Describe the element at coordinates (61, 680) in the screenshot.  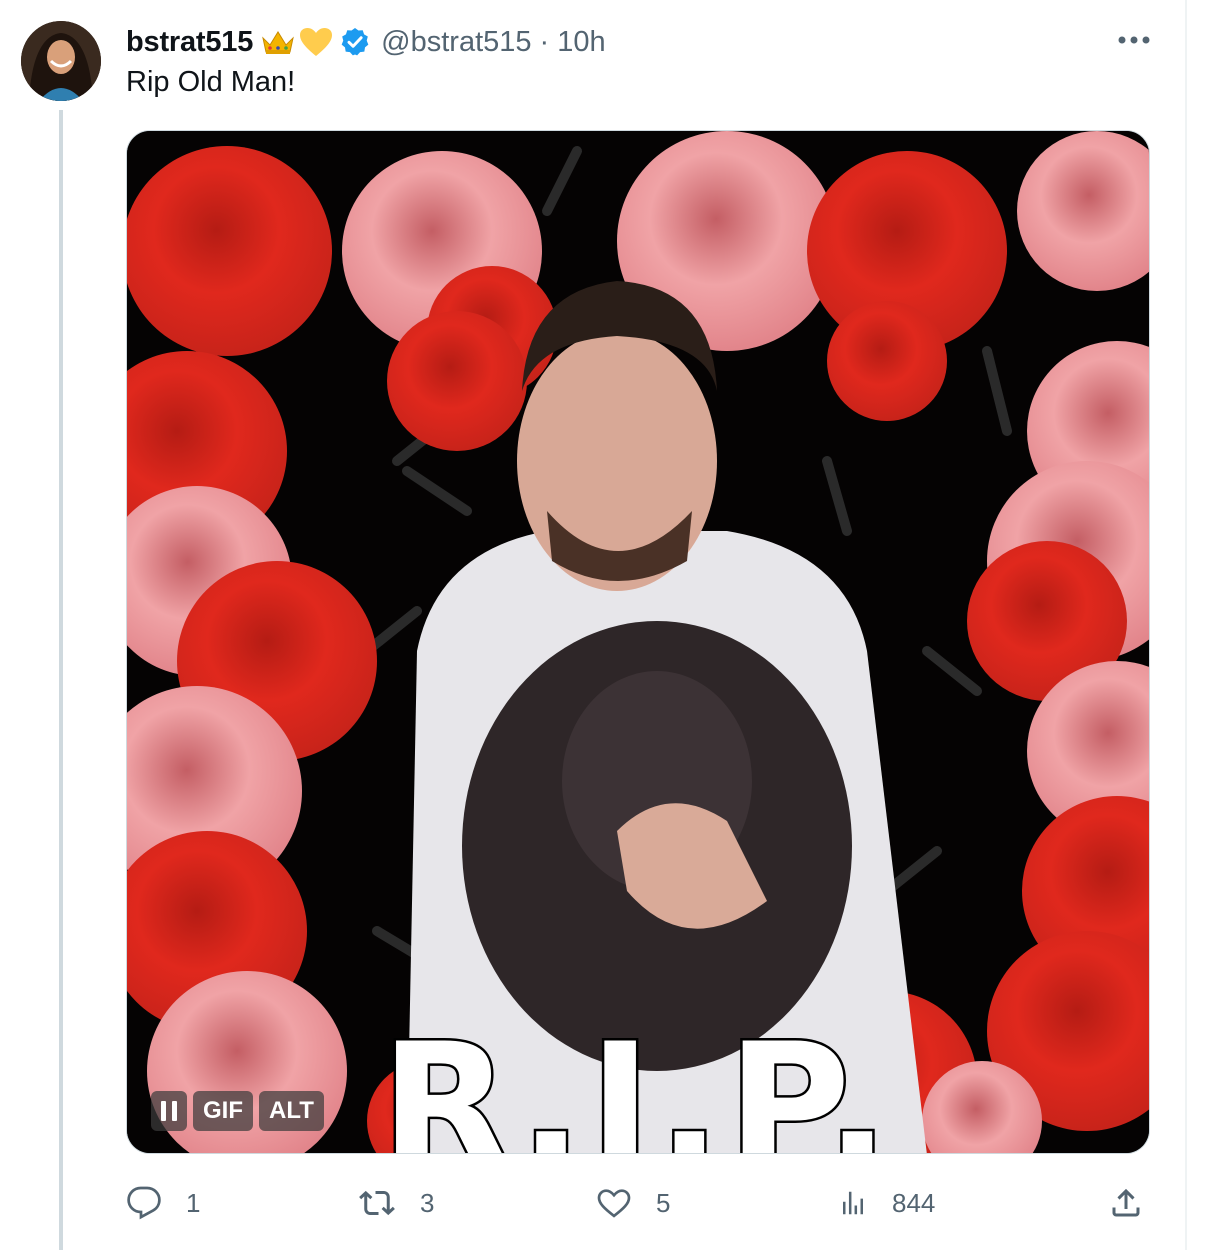
I see `thread-line` at that location.